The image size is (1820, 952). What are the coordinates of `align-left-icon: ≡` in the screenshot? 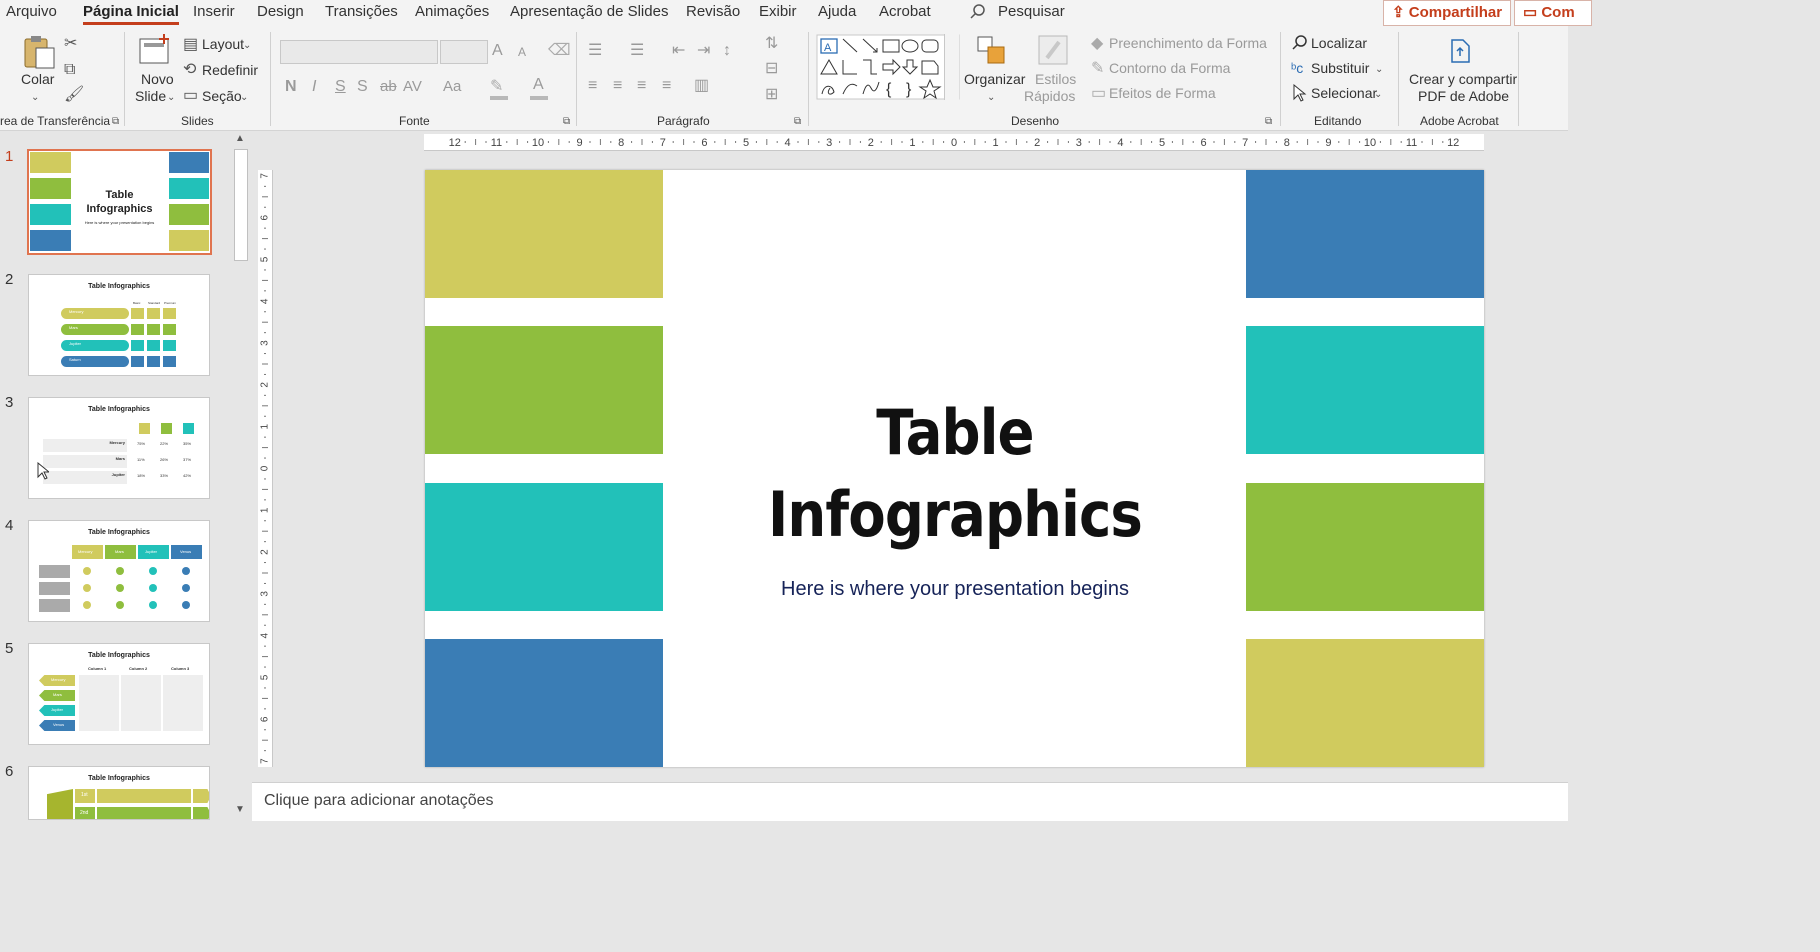 It's located at (592, 86).